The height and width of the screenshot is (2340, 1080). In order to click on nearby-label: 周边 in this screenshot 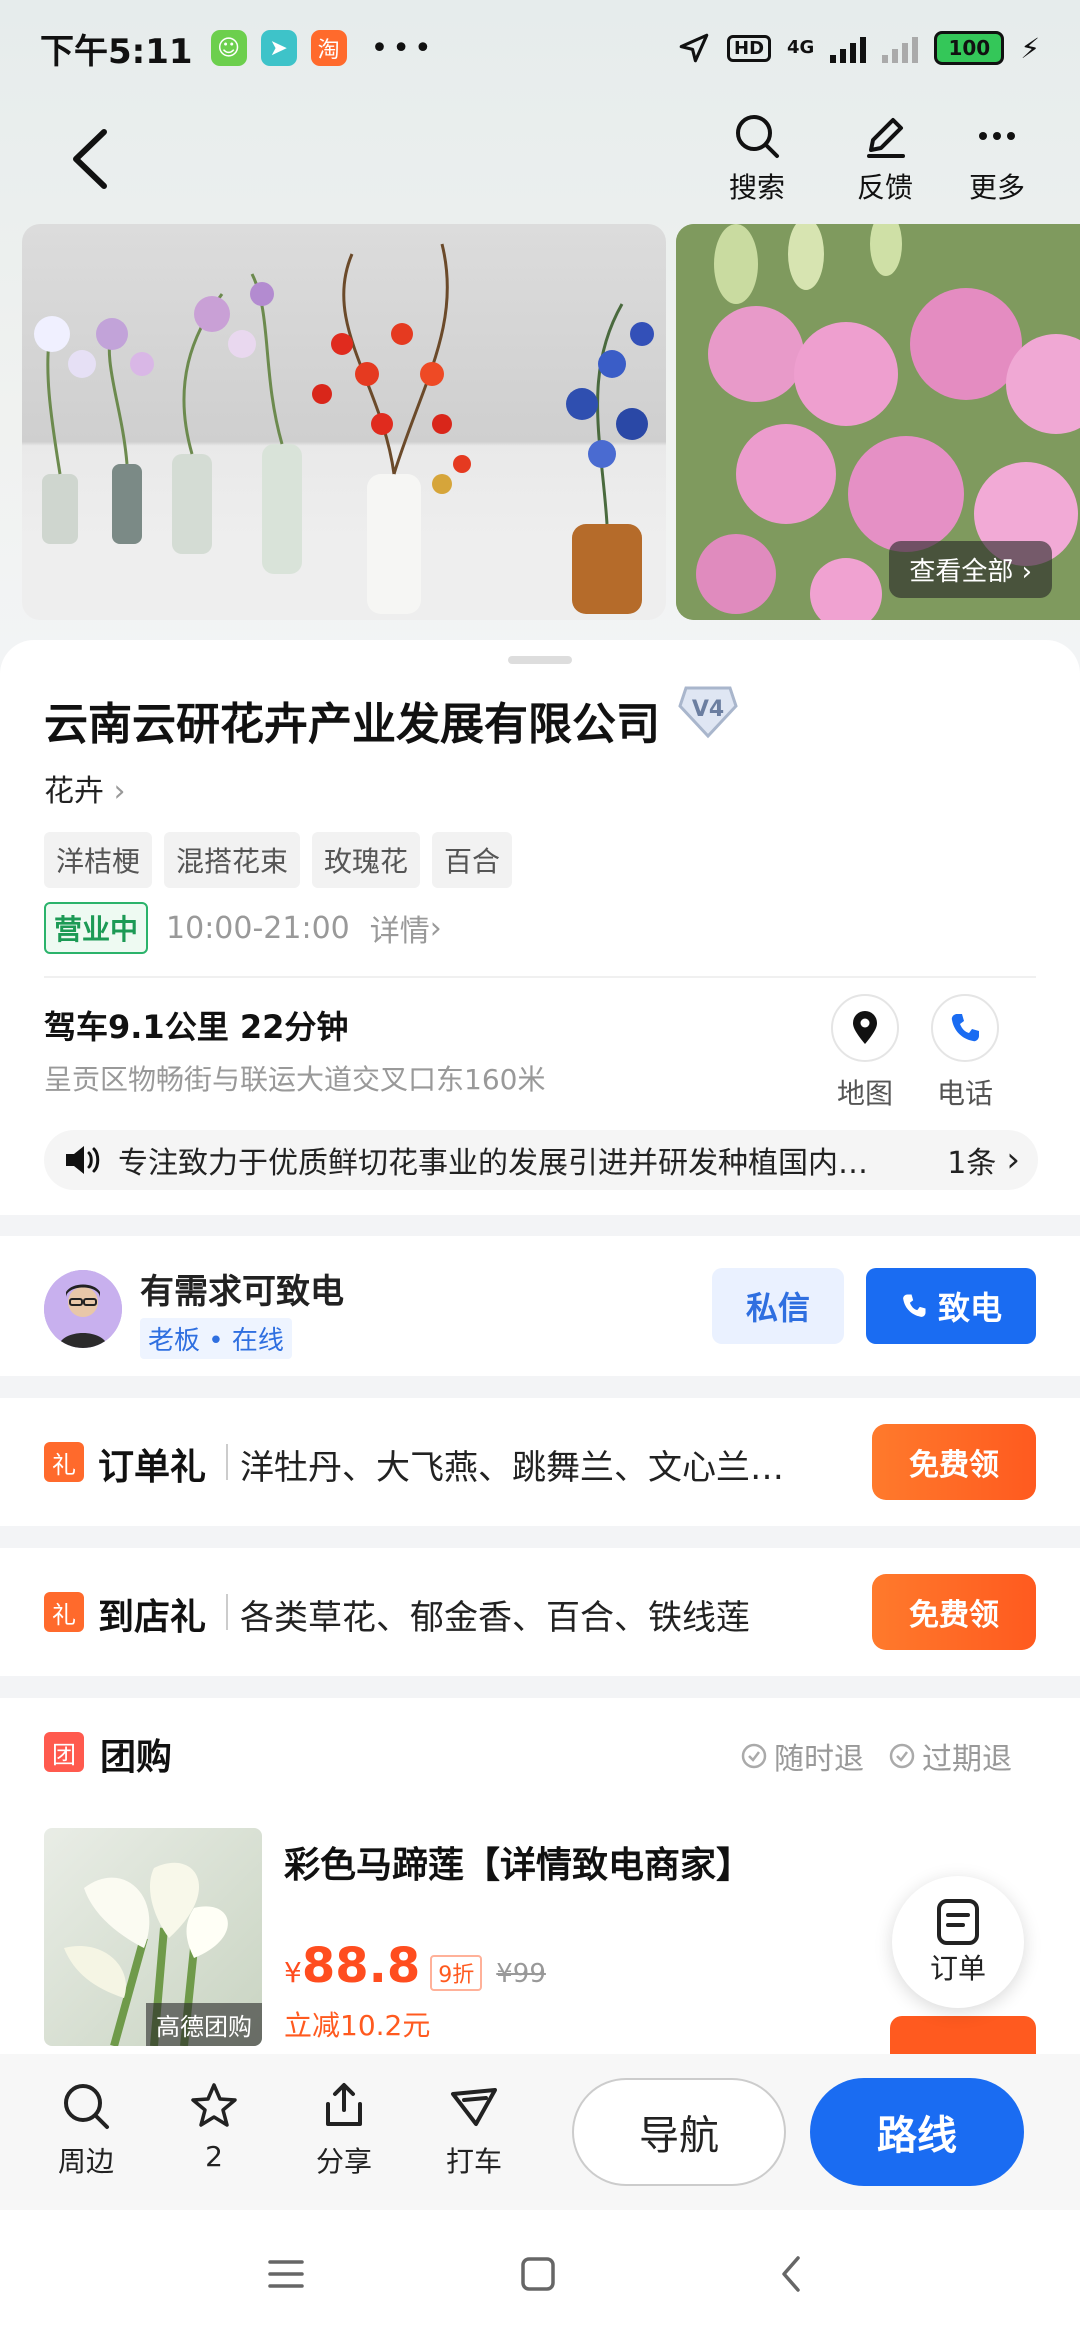, I will do `click(85, 2161)`.